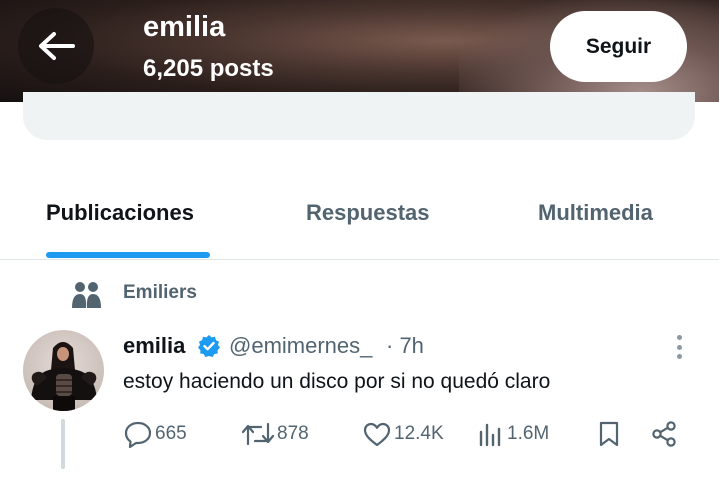  I want to click on back-button, so click(56, 46).